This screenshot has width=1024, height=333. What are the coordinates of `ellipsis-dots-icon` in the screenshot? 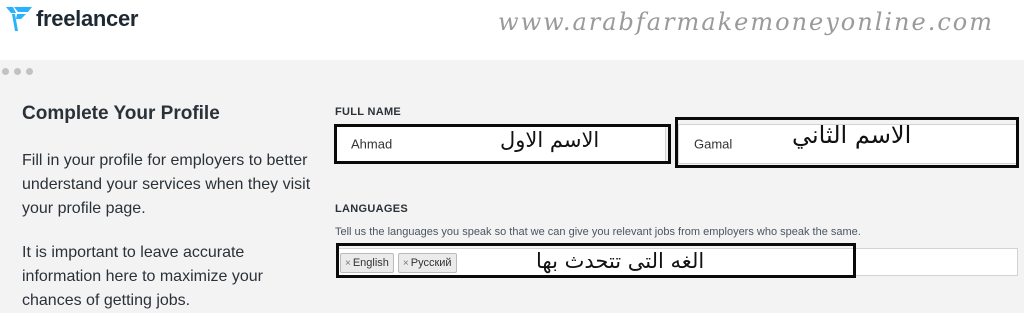 It's located at (17, 71).